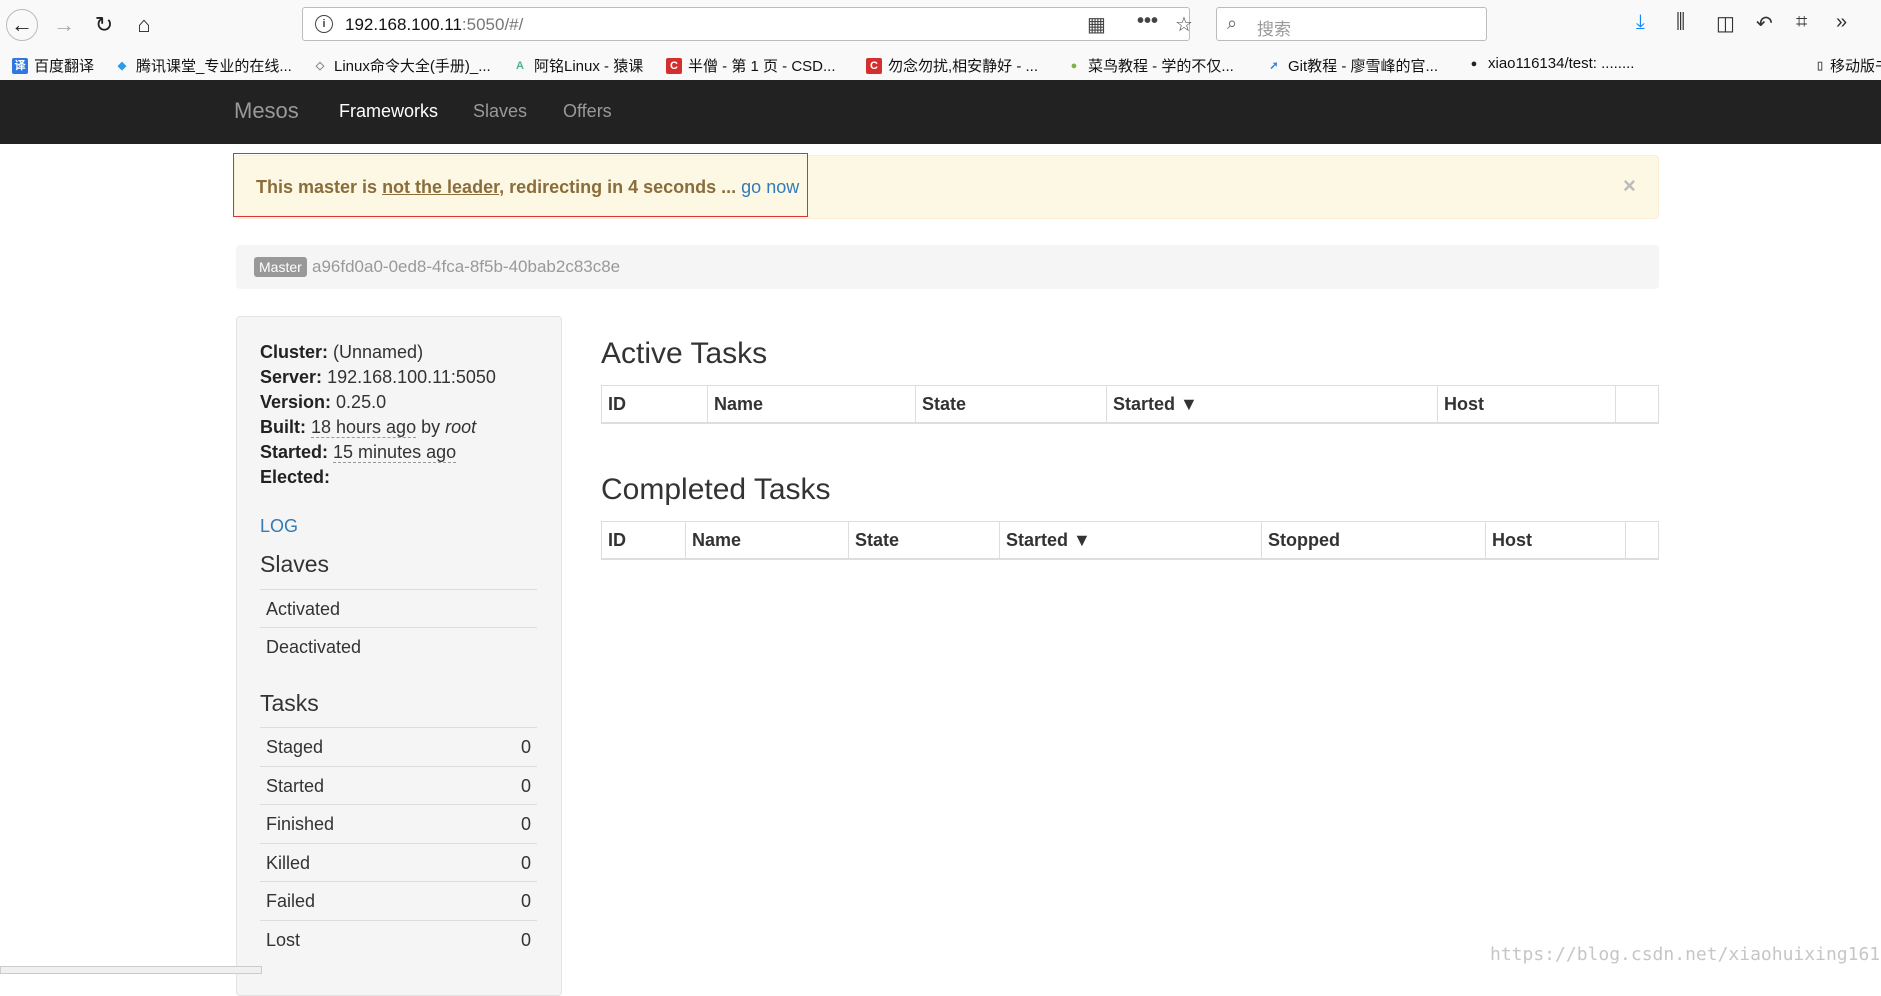 The width and height of the screenshot is (1881, 996). I want to click on col-actions, so click(1642, 540).